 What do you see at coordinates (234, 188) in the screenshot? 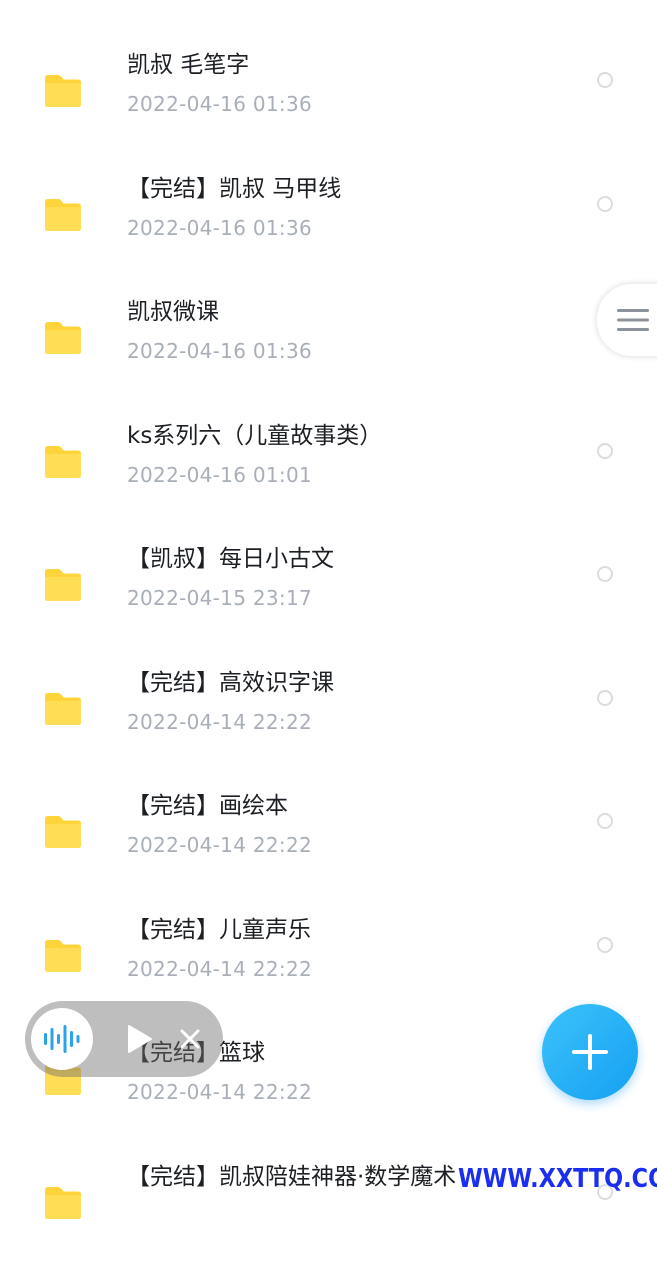
I see `file-name: 【完结】凯叔 马甲线` at bounding box center [234, 188].